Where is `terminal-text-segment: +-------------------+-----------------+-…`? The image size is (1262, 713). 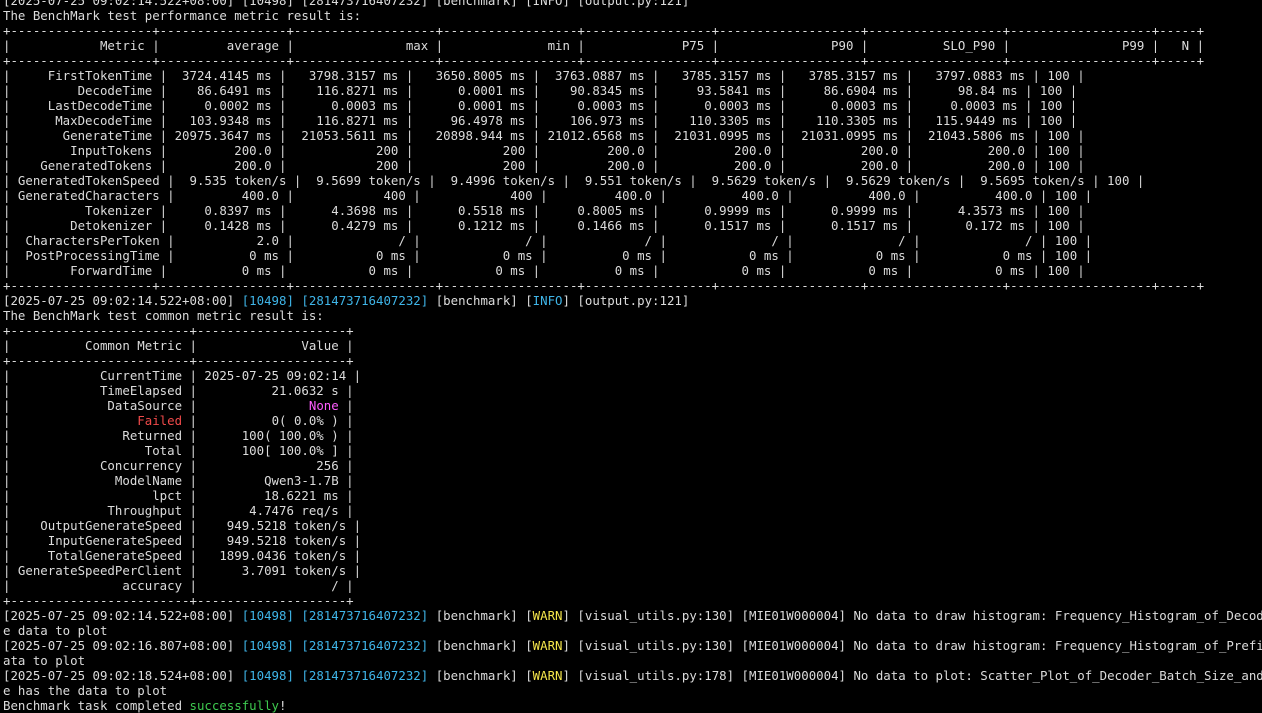
terminal-text-segment: +-------------------+-----------------+-… is located at coordinates (604, 60).